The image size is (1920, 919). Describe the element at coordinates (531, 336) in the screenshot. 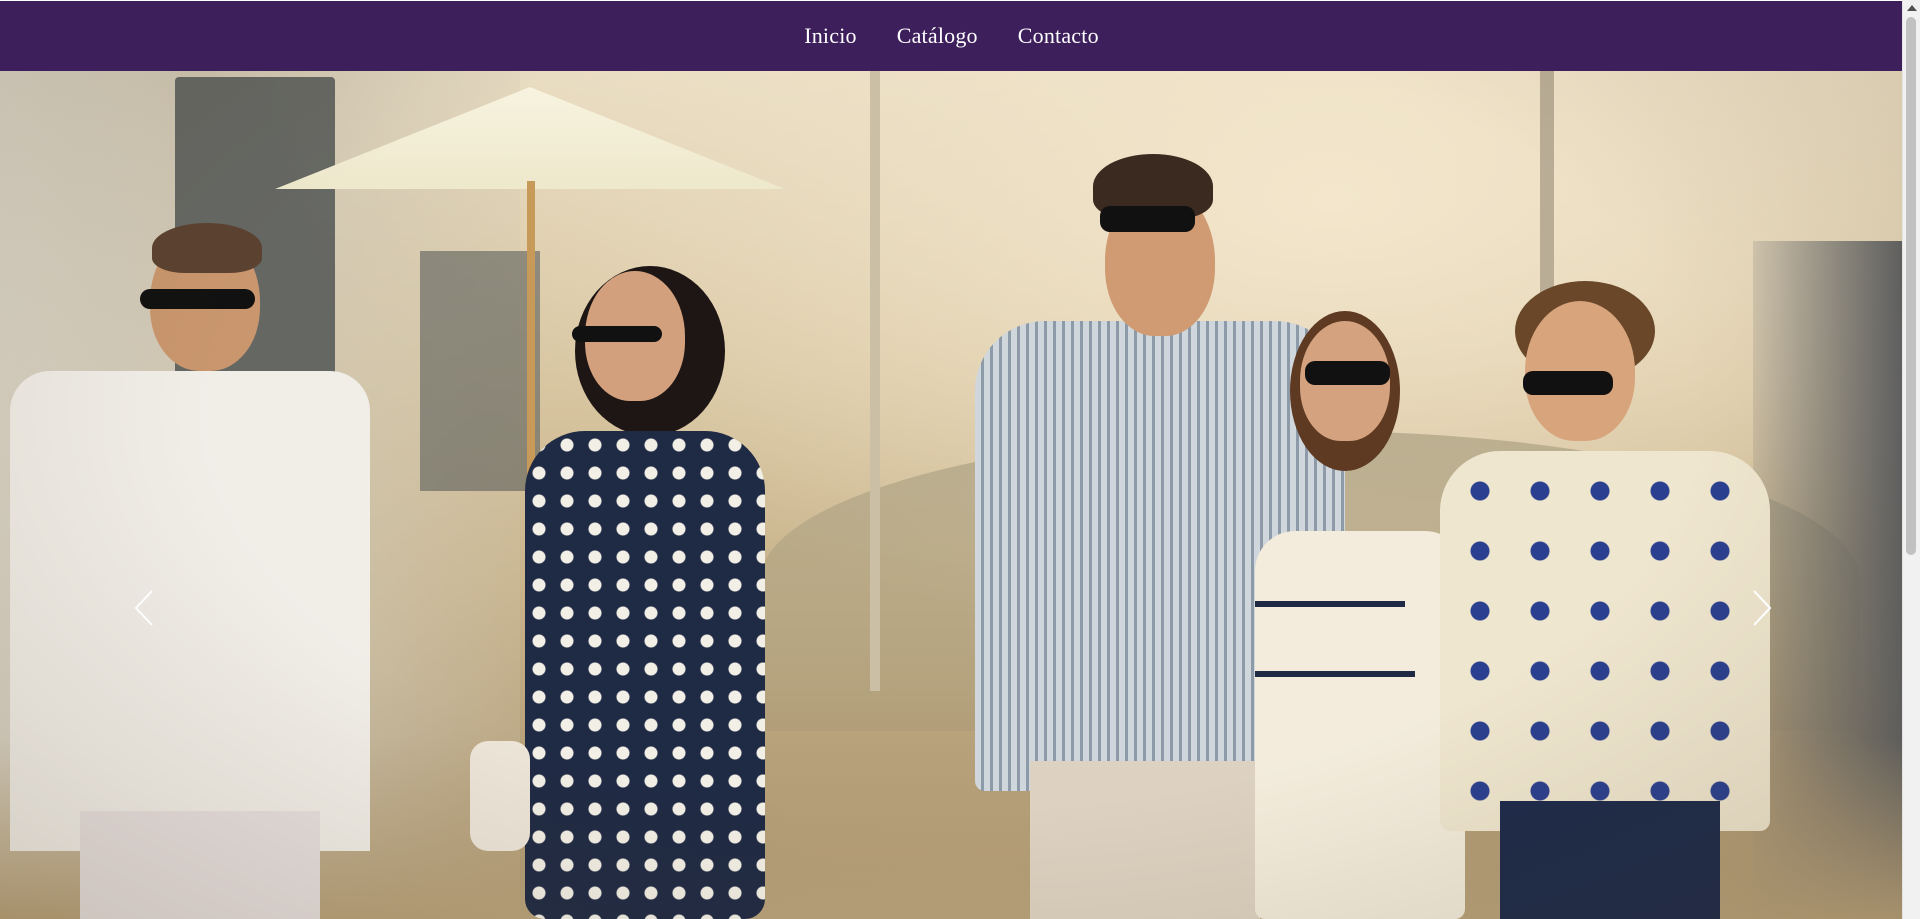

I see `parasol-stick` at that location.